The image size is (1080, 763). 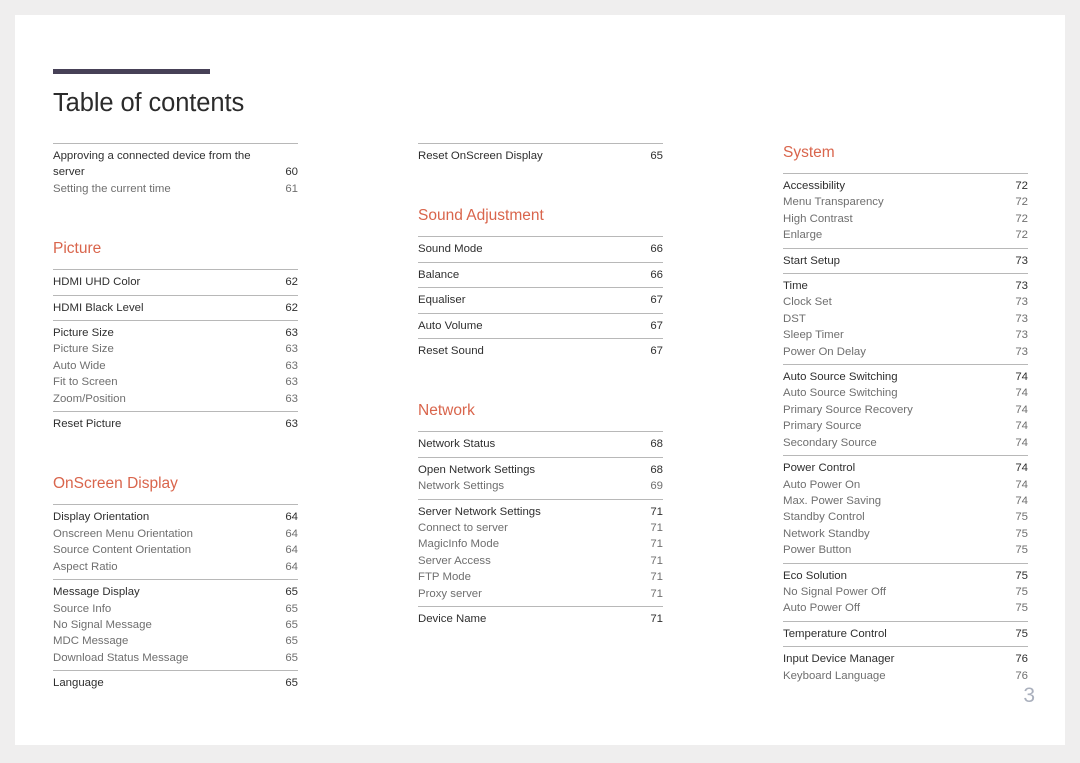 I want to click on toc-entry-label: Enlarge, so click(x=803, y=235).